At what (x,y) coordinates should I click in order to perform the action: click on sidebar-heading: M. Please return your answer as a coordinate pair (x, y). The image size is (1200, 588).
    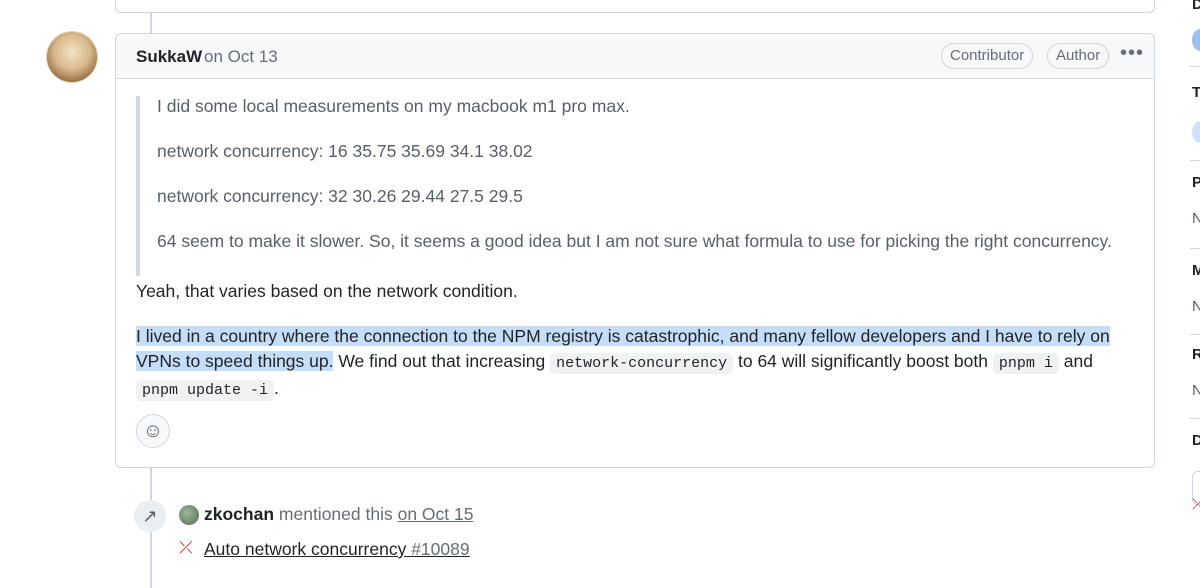
    Looking at the image, I should click on (1196, 270).